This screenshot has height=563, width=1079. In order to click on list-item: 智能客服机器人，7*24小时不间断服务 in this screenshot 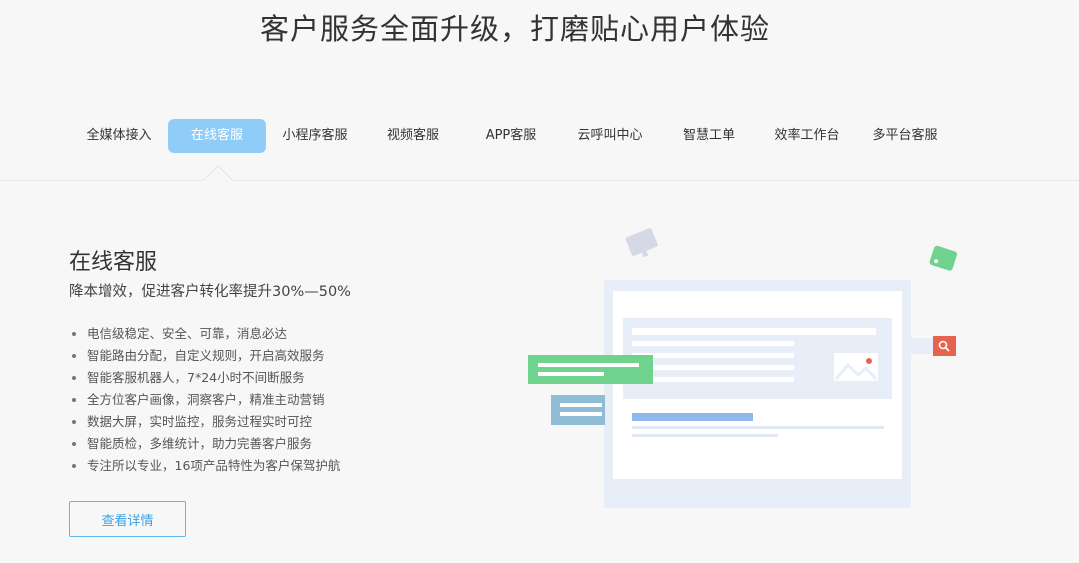, I will do `click(206, 378)`.